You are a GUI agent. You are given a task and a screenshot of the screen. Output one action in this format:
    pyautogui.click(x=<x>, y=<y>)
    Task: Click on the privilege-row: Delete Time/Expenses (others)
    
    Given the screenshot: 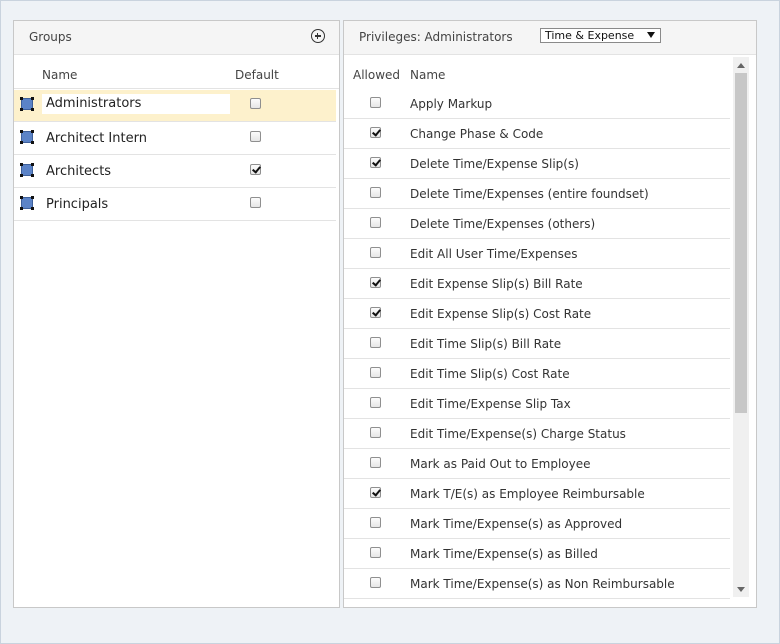 What is the action you would take?
    pyautogui.click(x=537, y=224)
    